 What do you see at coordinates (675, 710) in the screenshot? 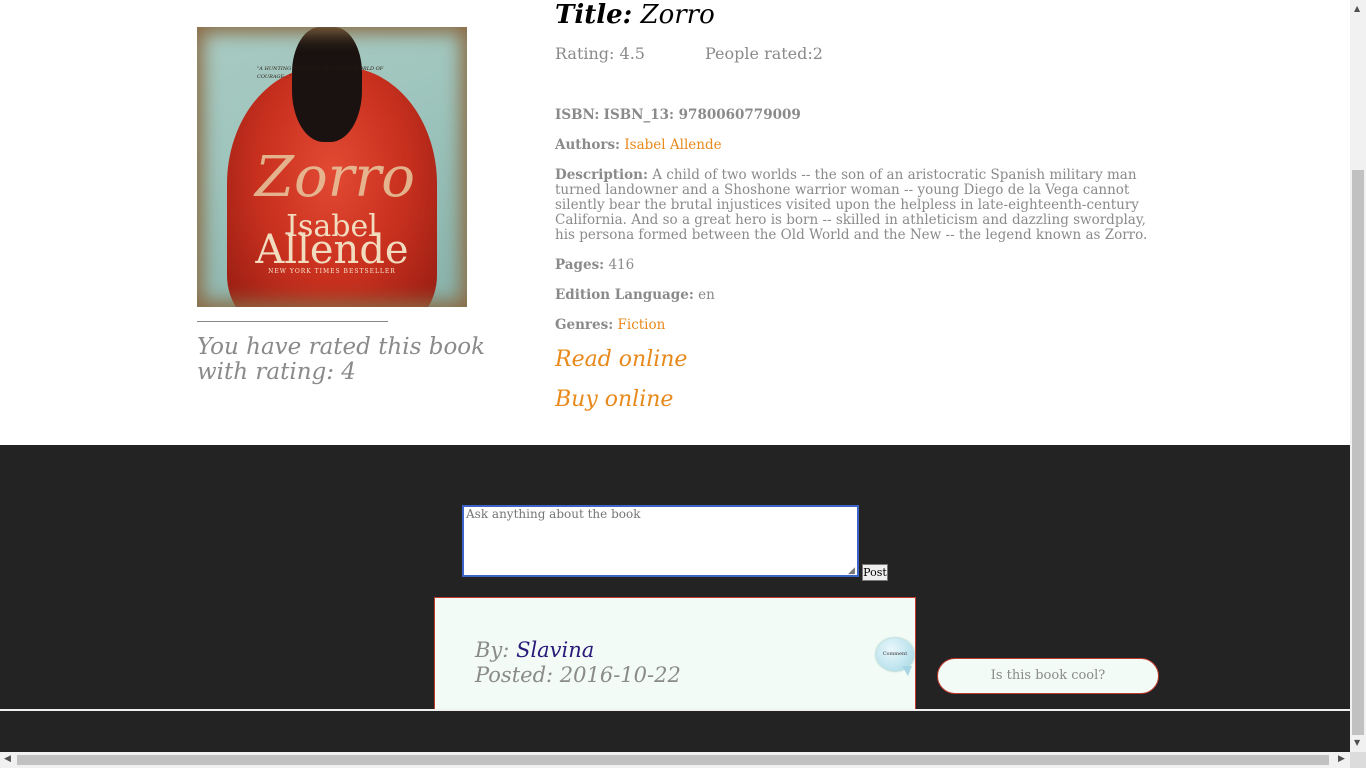
I see `footer-divider` at bounding box center [675, 710].